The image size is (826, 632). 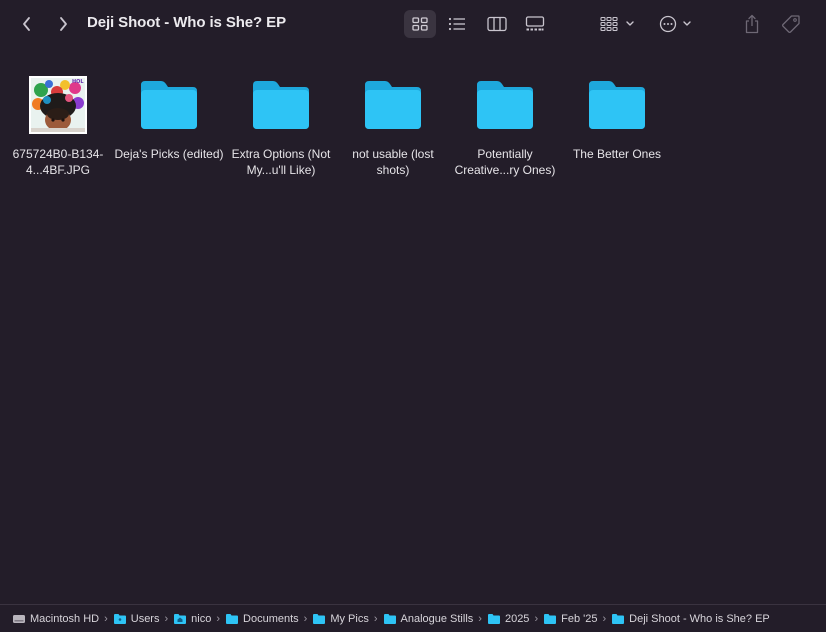 I want to click on crumb-label: Macintosh HD, so click(x=65, y=618).